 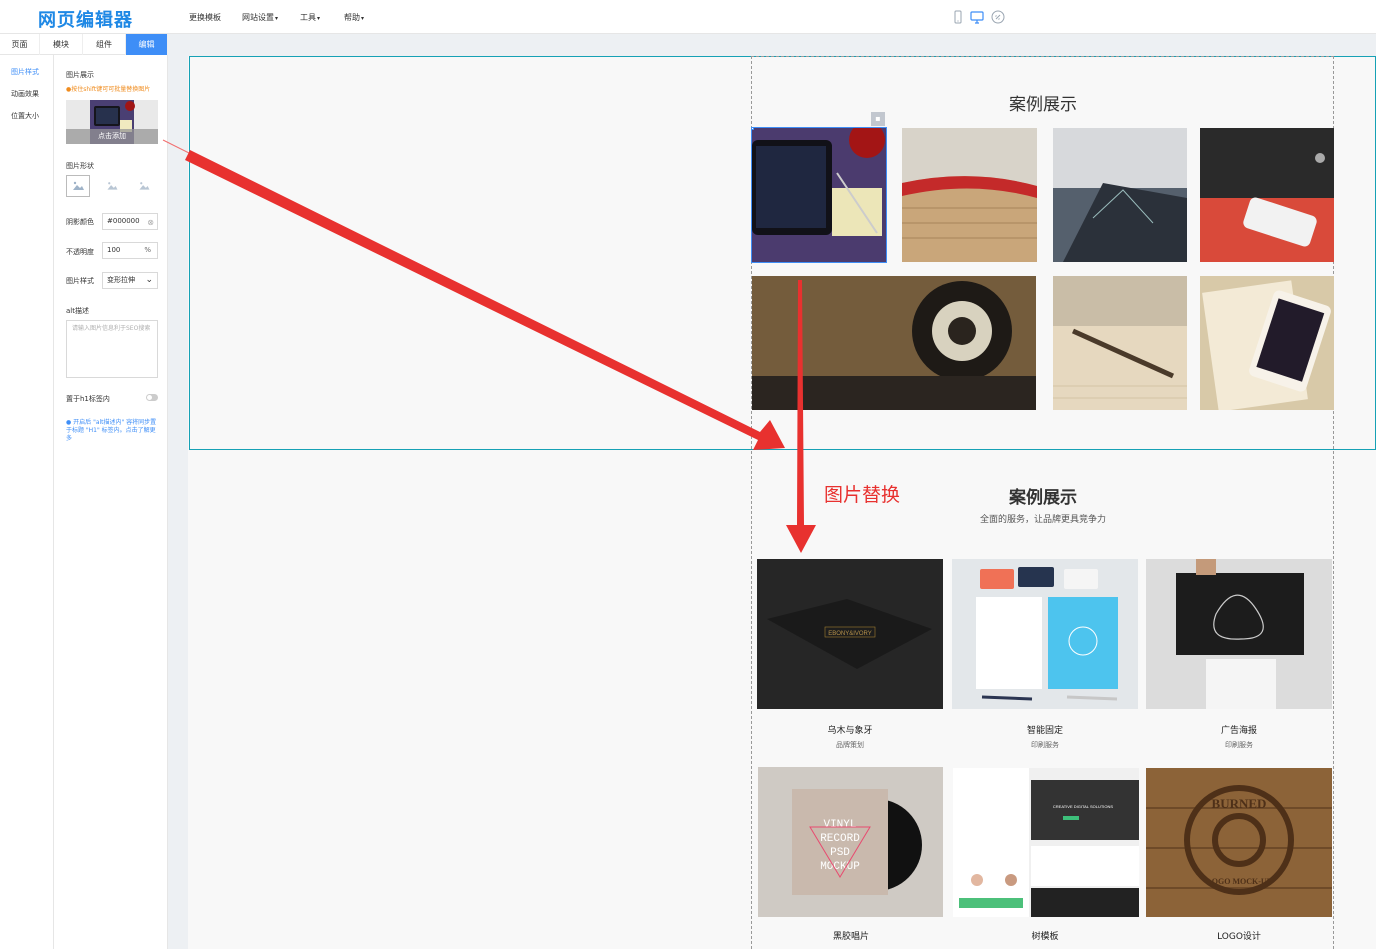 What do you see at coordinates (998, 17) in the screenshot?
I see `link-icon` at bounding box center [998, 17].